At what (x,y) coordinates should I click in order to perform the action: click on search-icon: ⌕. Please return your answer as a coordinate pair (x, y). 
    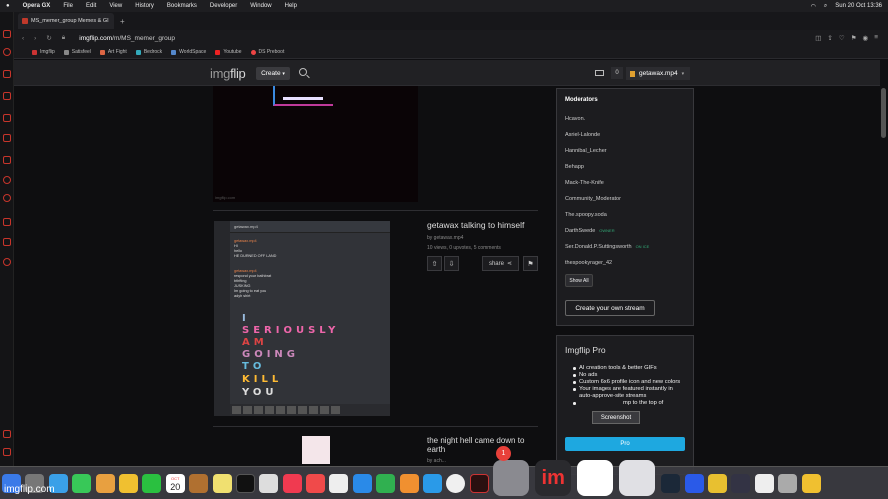
    Looking at the image, I should click on (825, 6).